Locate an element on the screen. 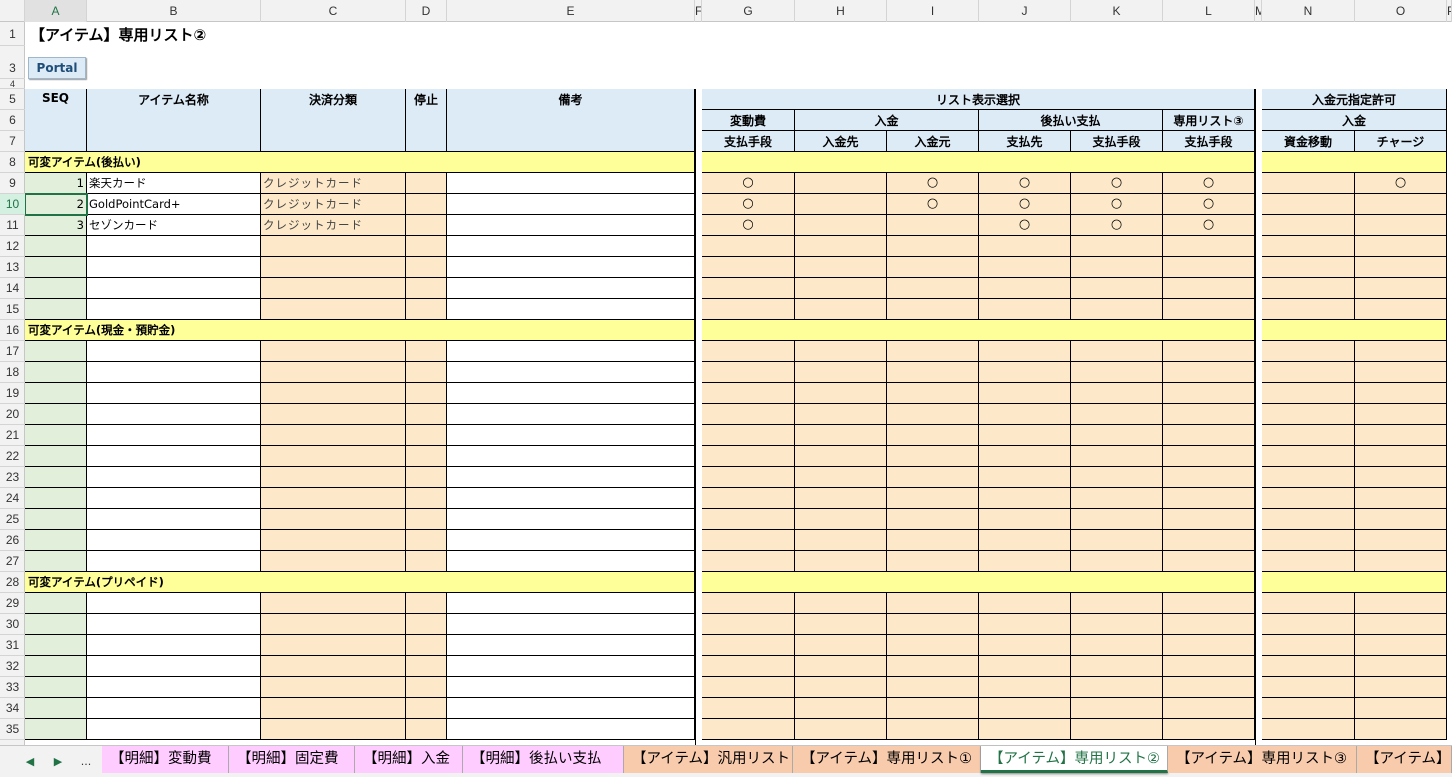  list-display-header: リスト表示選択 is located at coordinates (978, 99).